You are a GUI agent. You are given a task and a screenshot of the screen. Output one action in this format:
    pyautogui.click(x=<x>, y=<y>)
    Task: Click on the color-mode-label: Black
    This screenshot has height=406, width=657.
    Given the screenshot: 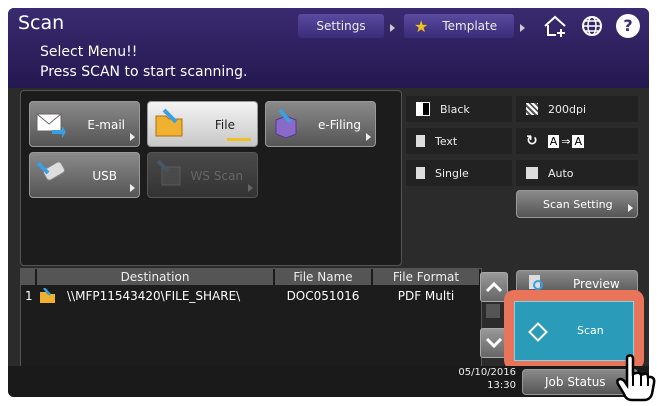 What is the action you would take?
    pyautogui.click(x=455, y=109)
    